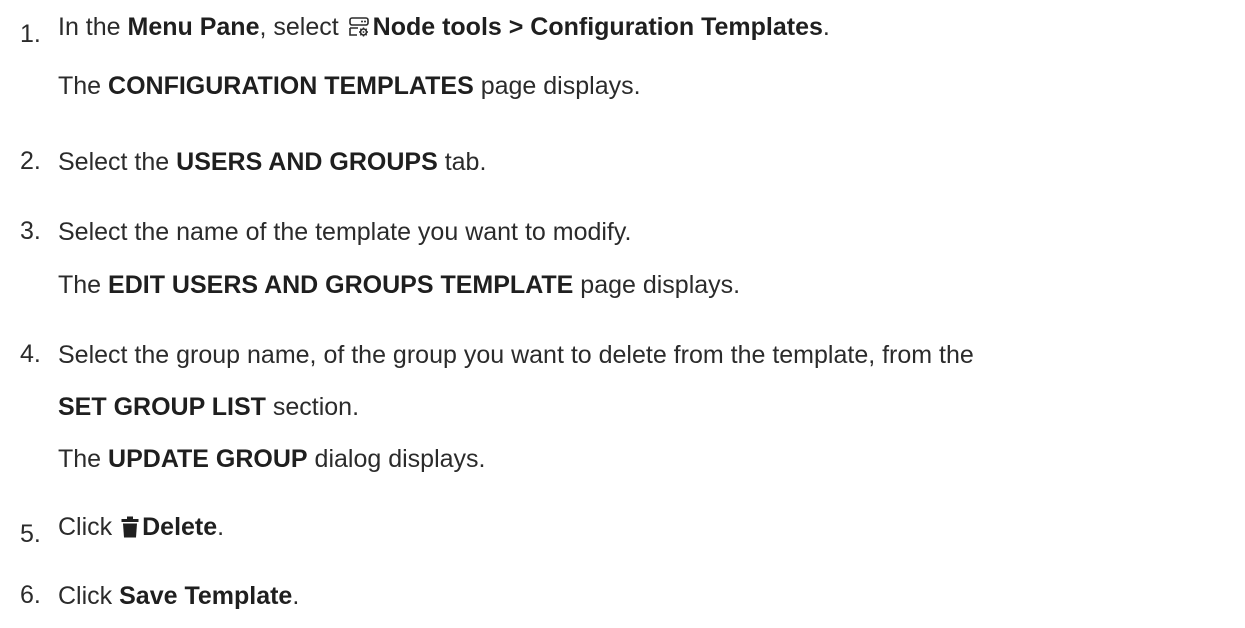 This screenshot has height=628, width=1245. What do you see at coordinates (30, 34) in the screenshot?
I see `step-number: 1.` at bounding box center [30, 34].